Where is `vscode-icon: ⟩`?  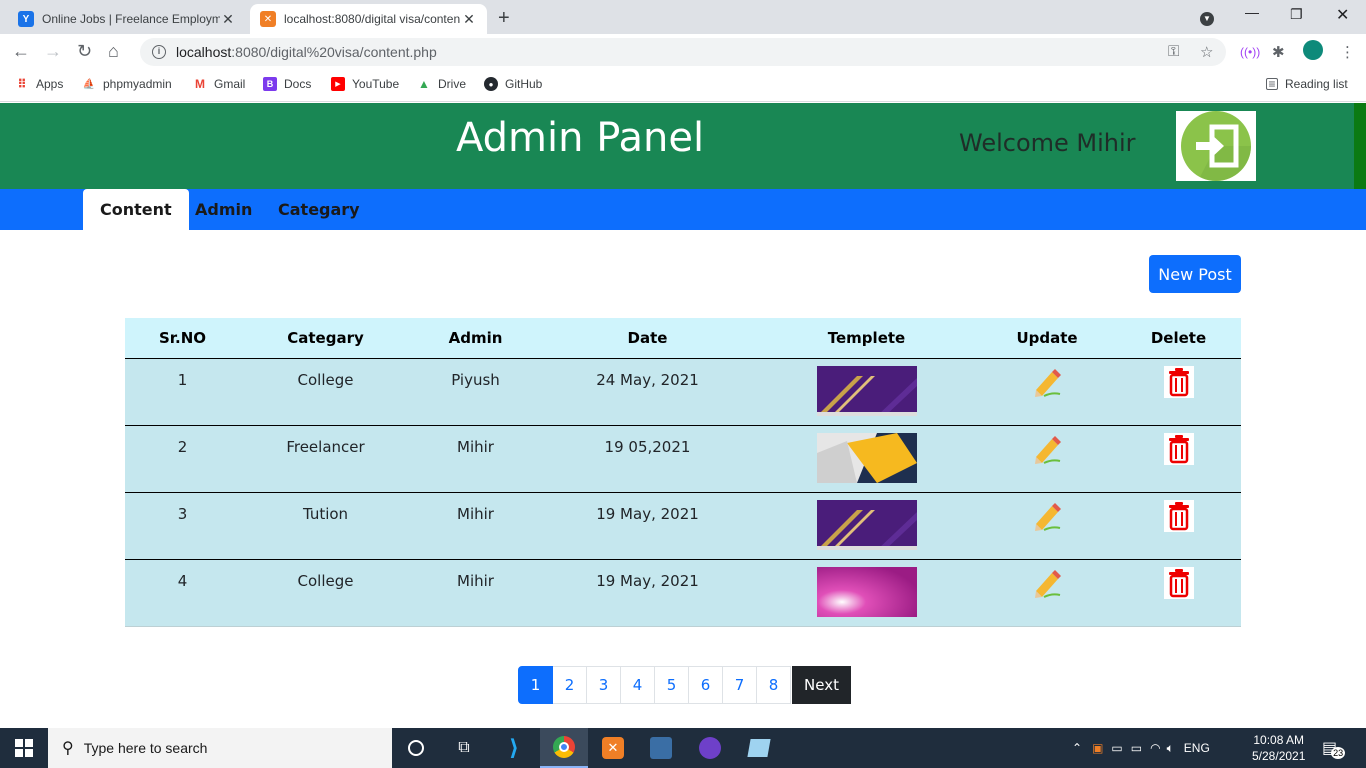
vscode-icon: ⟩ is located at coordinates (514, 748).